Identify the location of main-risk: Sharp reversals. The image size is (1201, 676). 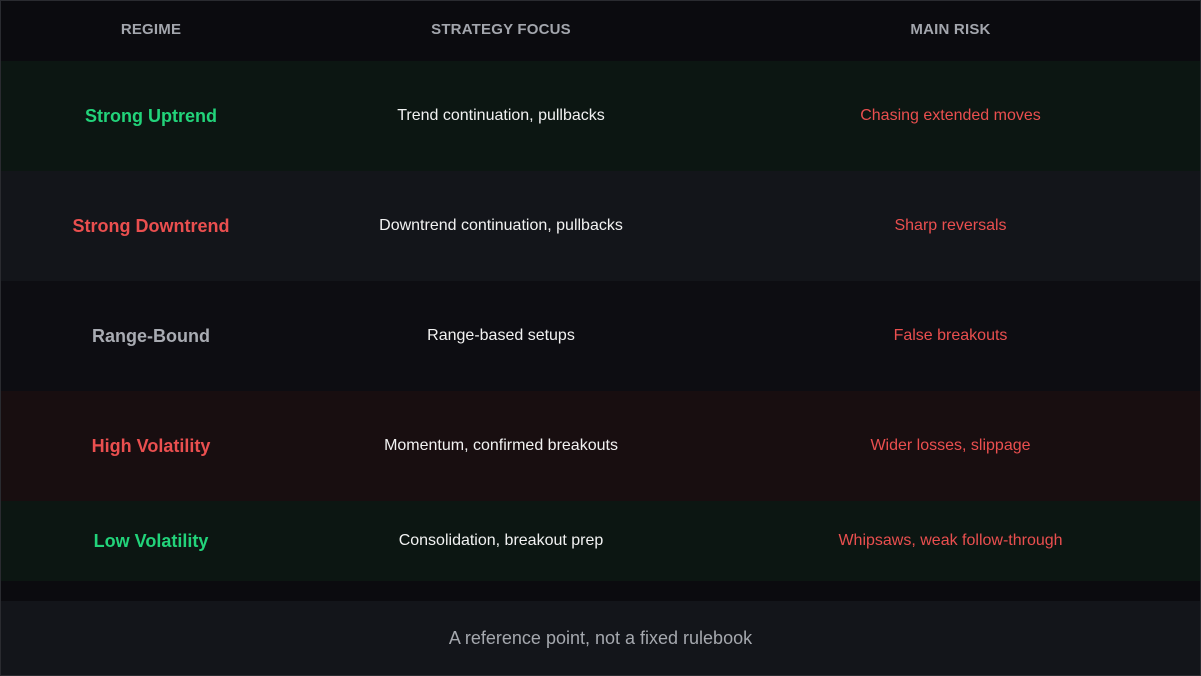
(950, 225).